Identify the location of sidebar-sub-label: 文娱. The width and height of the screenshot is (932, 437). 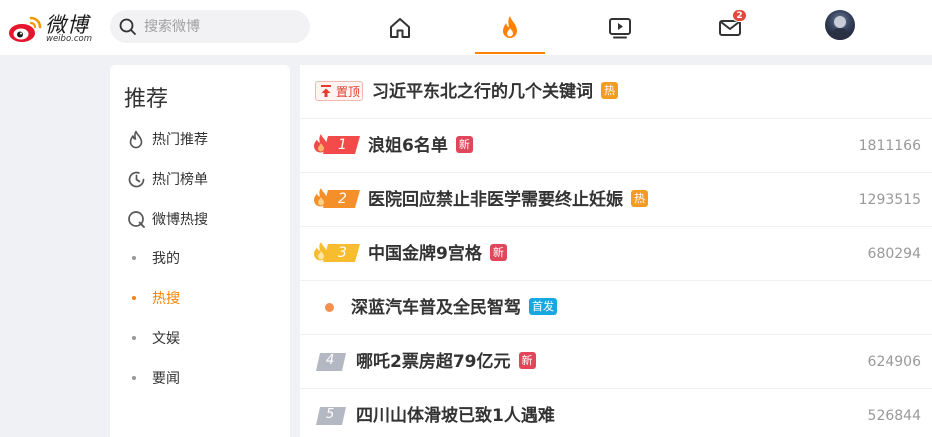
(166, 339).